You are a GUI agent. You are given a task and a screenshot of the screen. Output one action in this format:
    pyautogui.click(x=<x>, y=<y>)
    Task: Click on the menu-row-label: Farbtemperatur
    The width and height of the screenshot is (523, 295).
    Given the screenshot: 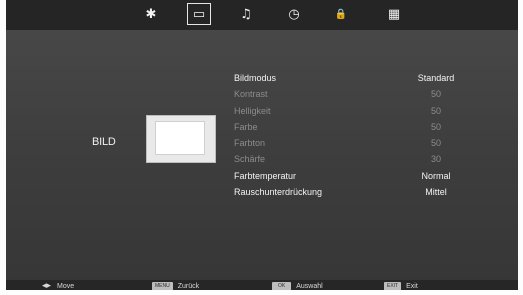 What is the action you would take?
    pyautogui.click(x=265, y=175)
    